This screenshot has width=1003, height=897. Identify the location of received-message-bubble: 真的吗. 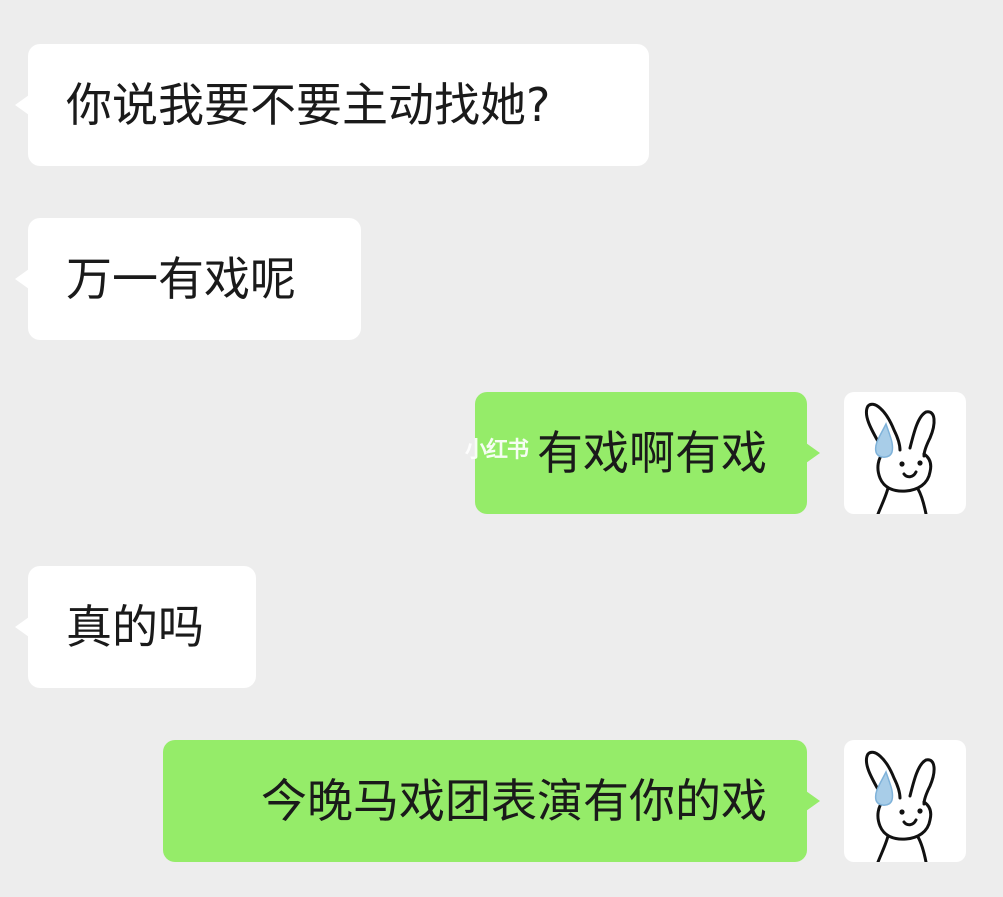
(135, 627).